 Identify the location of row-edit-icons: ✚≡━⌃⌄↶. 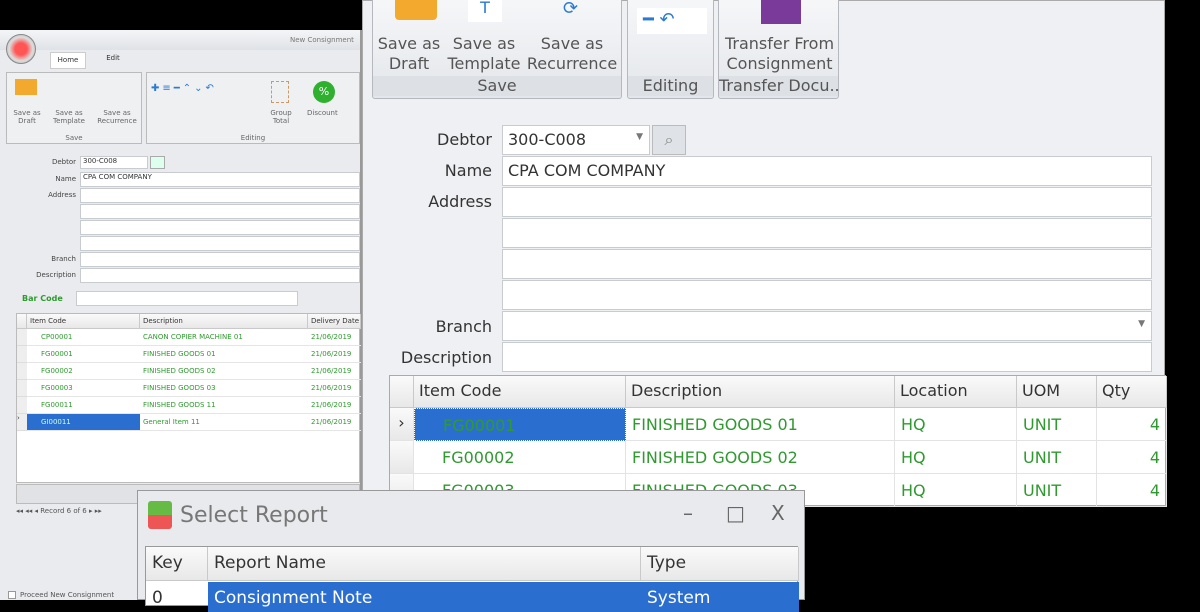
(184, 88).